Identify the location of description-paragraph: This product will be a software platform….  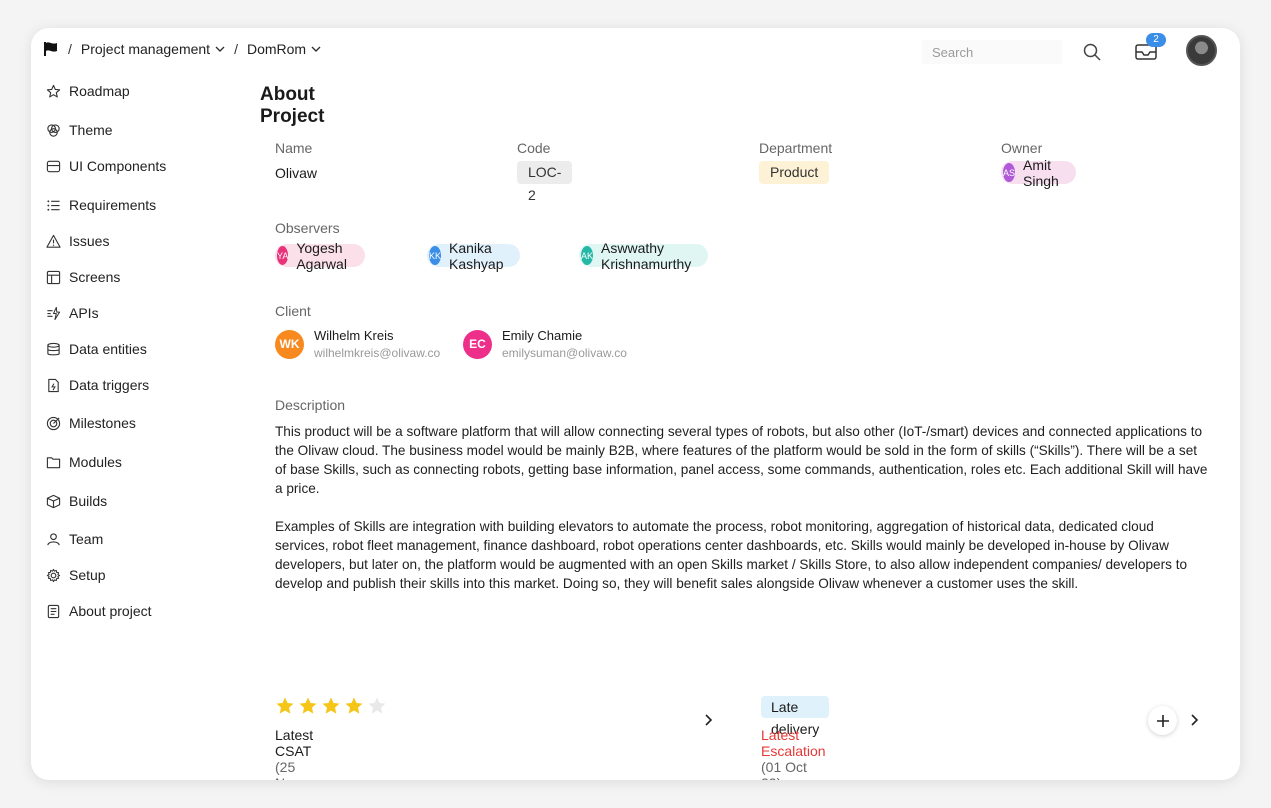
(741, 460).